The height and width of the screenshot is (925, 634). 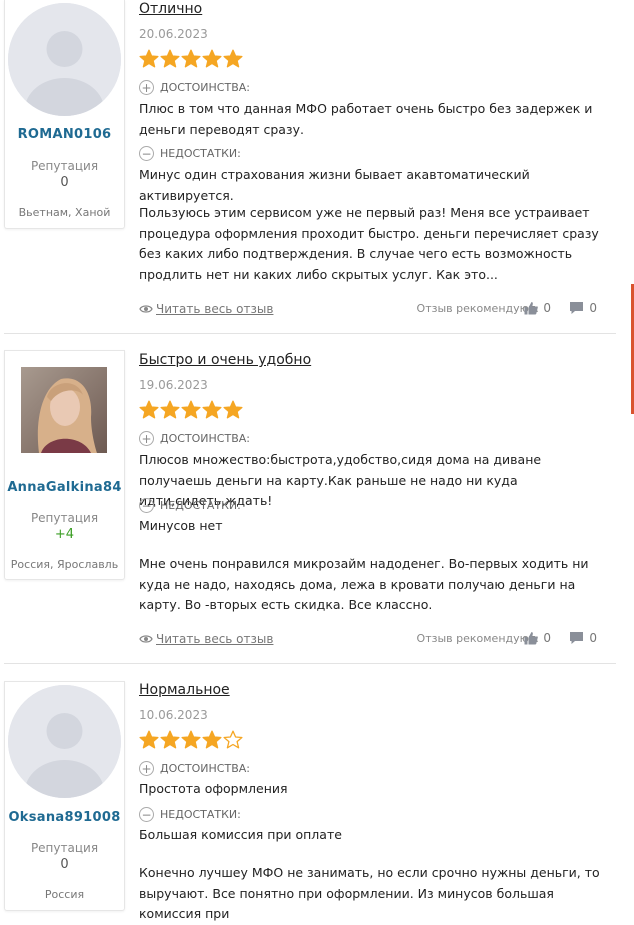 I want to click on reputation-value: +4, so click(x=64, y=534).